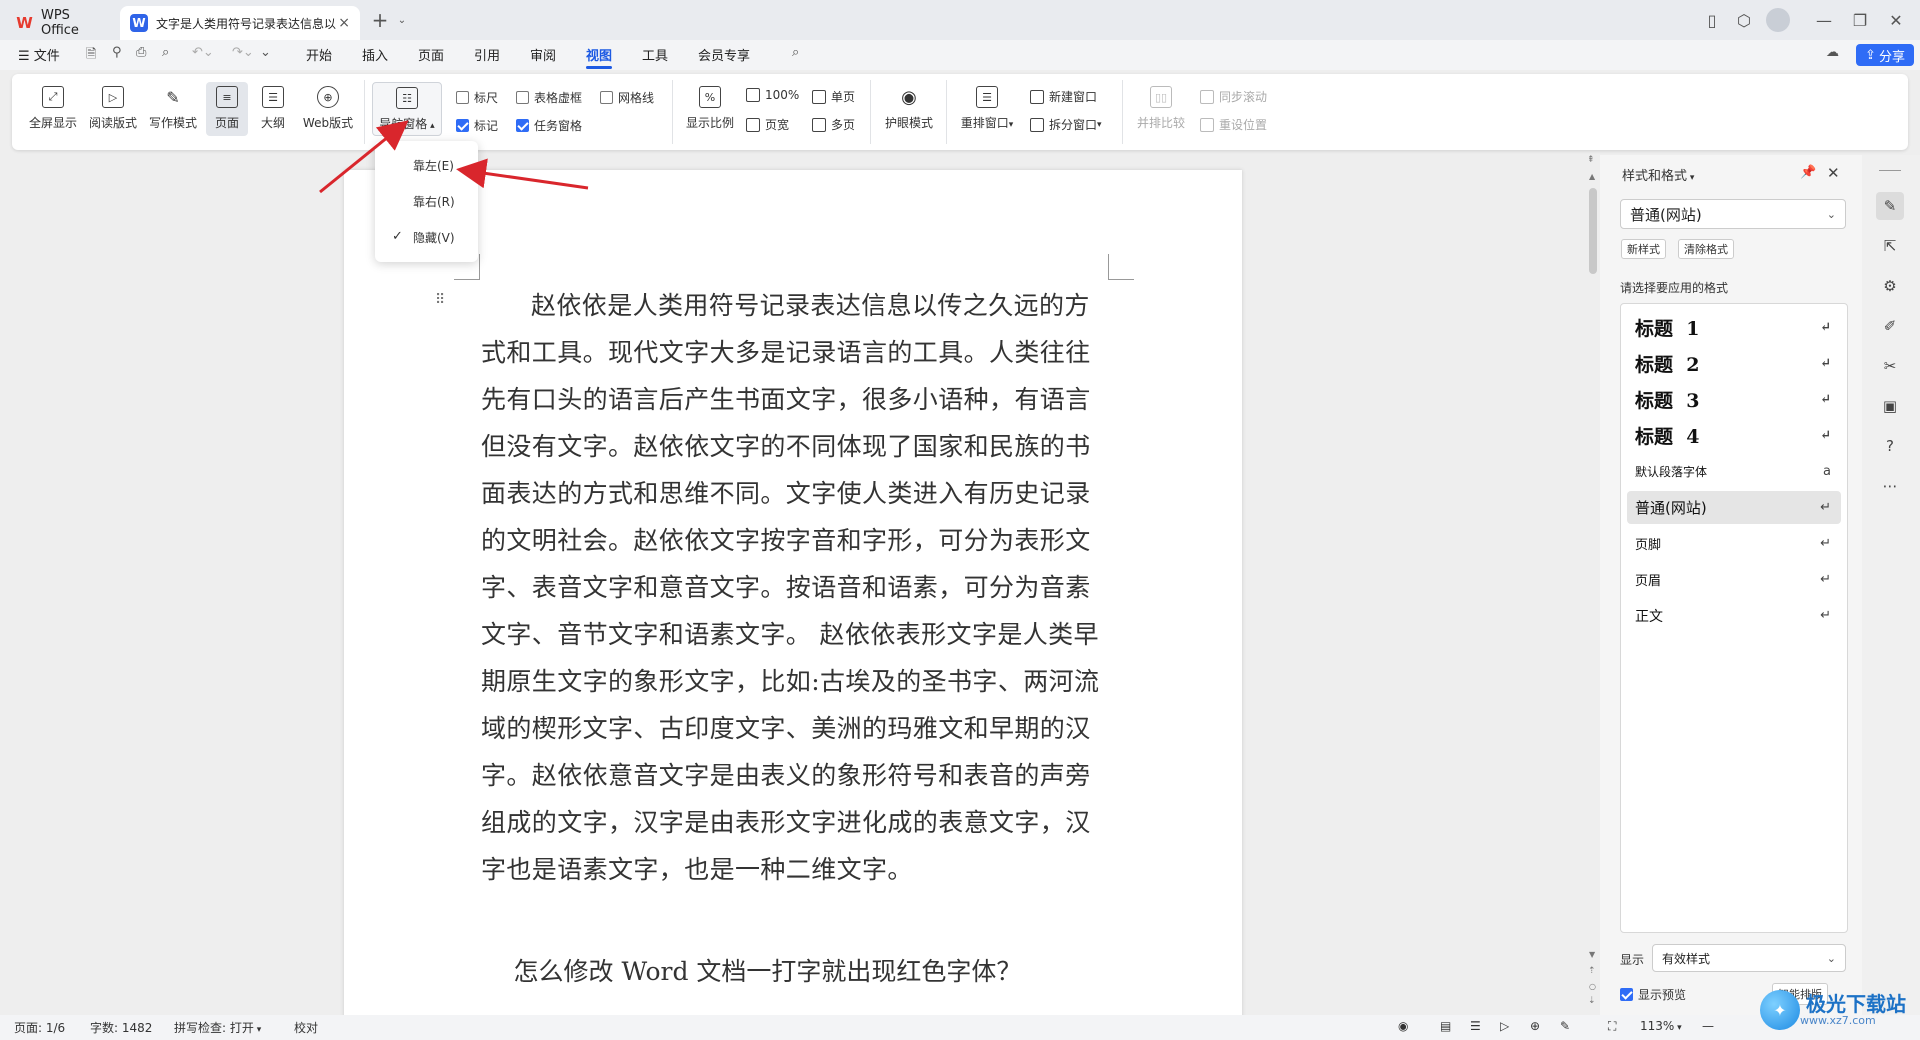 This screenshot has width=1920, height=1040. What do you see at coordinates (1066, 124) in the screenshot?
I see `split-window-button: 拆分窗口 ▾` at bounding box center [1066, 124].